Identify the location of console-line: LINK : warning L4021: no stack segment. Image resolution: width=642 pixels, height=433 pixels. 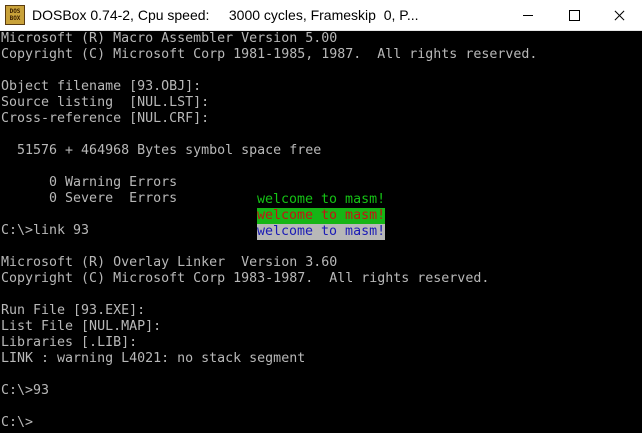
(153, 358).